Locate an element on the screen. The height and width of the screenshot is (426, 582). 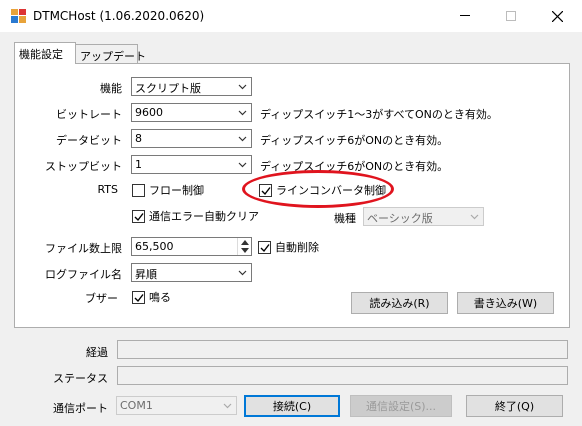
minimize-icon is located at coordinates (465, 15).